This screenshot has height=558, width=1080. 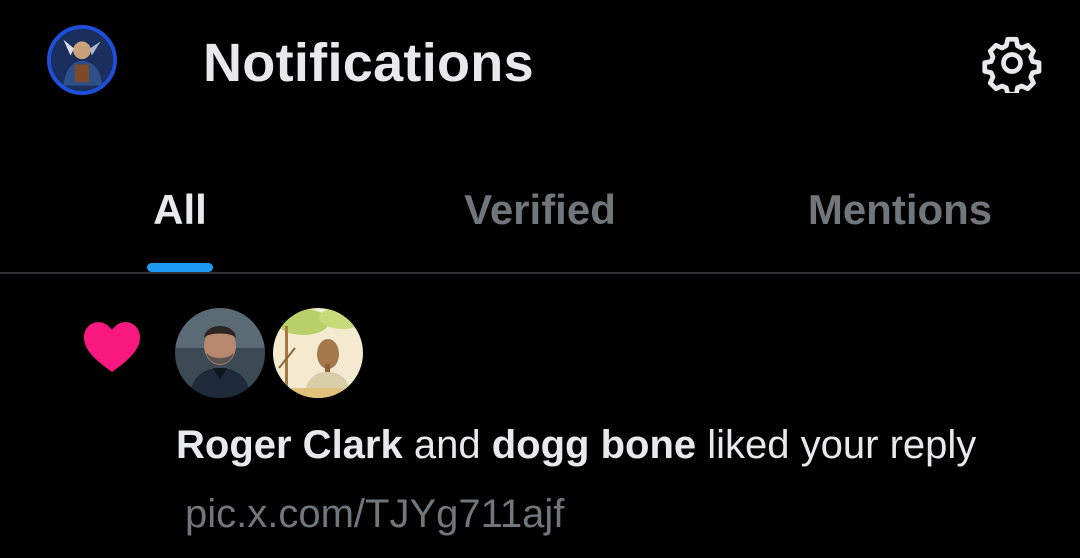 What do you see at coordinates (289, 445) in the screenshot?
I see `user-name: Roger Clark` at bounding box center [289, 445].